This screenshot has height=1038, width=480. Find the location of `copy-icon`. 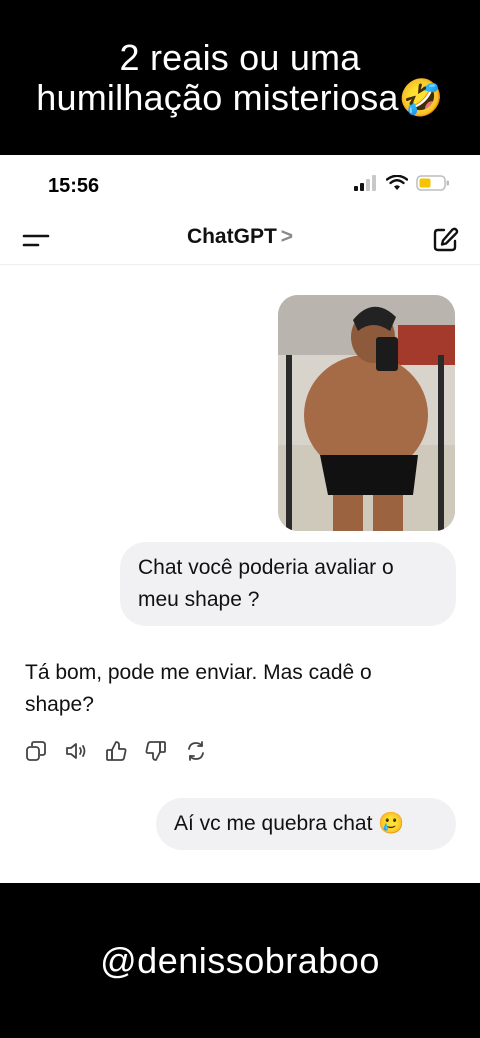

copy-icon is located at coordinates (36, 751).